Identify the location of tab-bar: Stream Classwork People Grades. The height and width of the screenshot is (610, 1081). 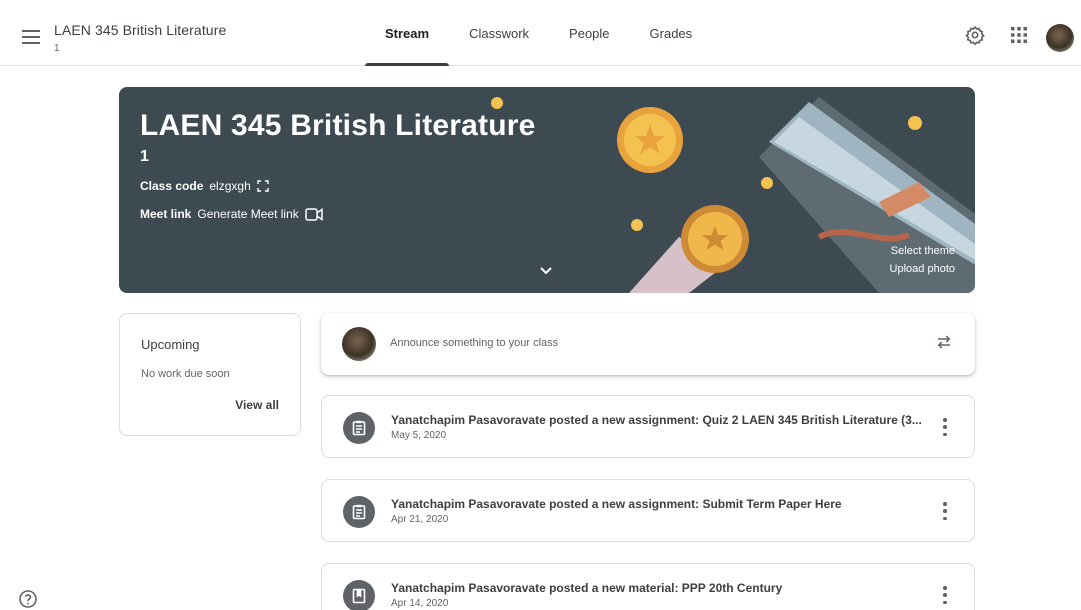
(538, 33).